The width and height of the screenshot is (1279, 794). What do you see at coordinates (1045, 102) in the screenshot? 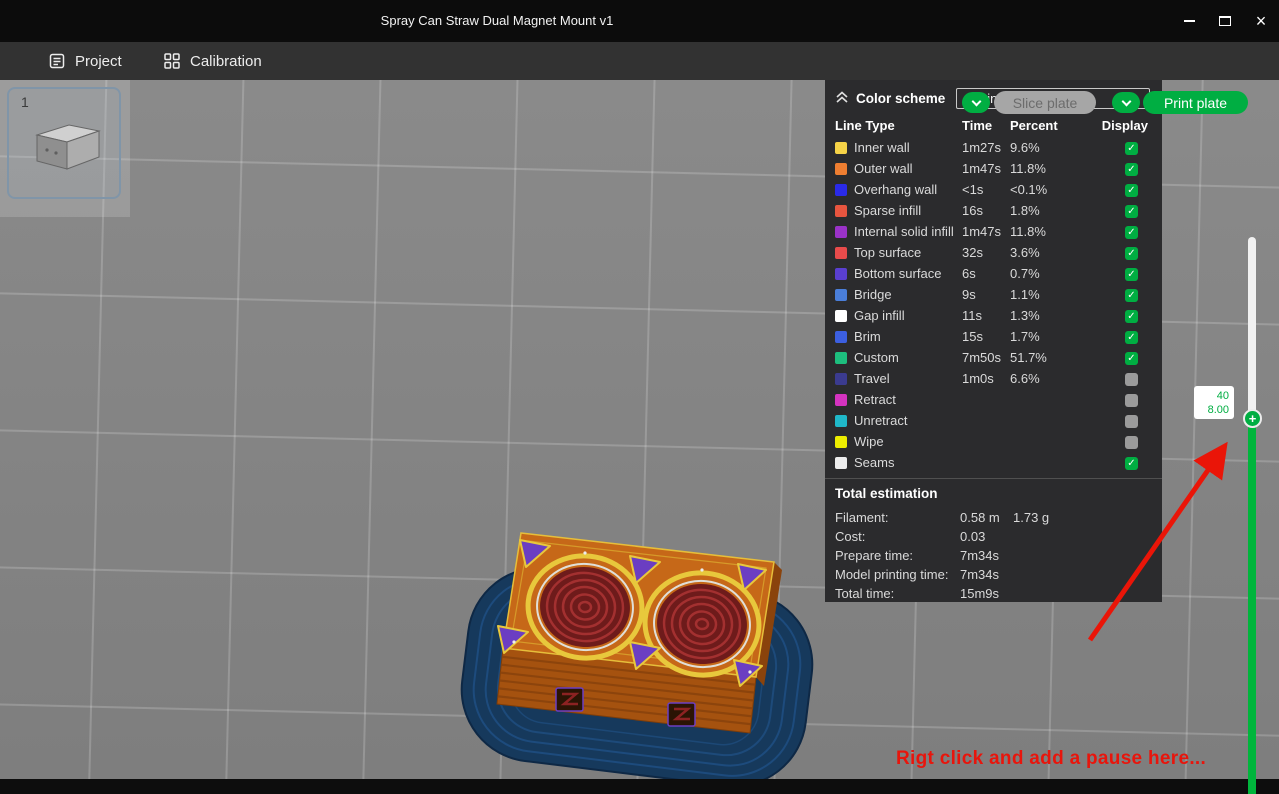
I see `slice-plate-button: Slice plate` at bounding box center [1045, 102].